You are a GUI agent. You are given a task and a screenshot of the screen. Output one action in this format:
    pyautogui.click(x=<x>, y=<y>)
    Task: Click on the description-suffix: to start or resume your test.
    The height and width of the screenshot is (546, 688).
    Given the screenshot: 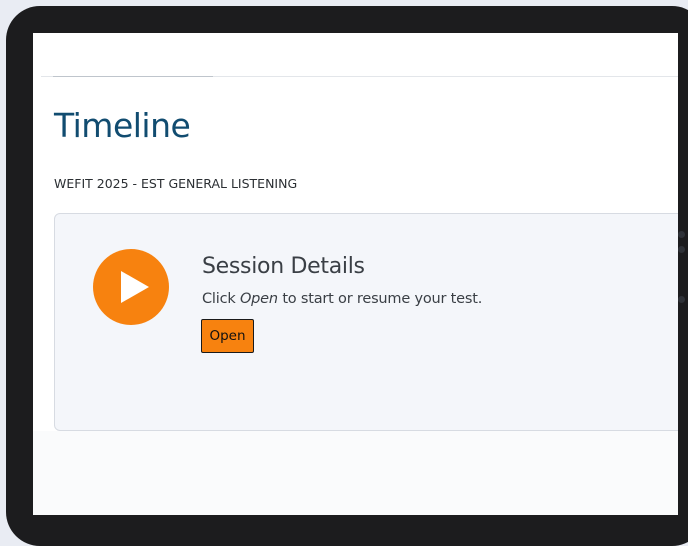 What is the action you would take?
    pyautogui.click(x=380, y=299)
    